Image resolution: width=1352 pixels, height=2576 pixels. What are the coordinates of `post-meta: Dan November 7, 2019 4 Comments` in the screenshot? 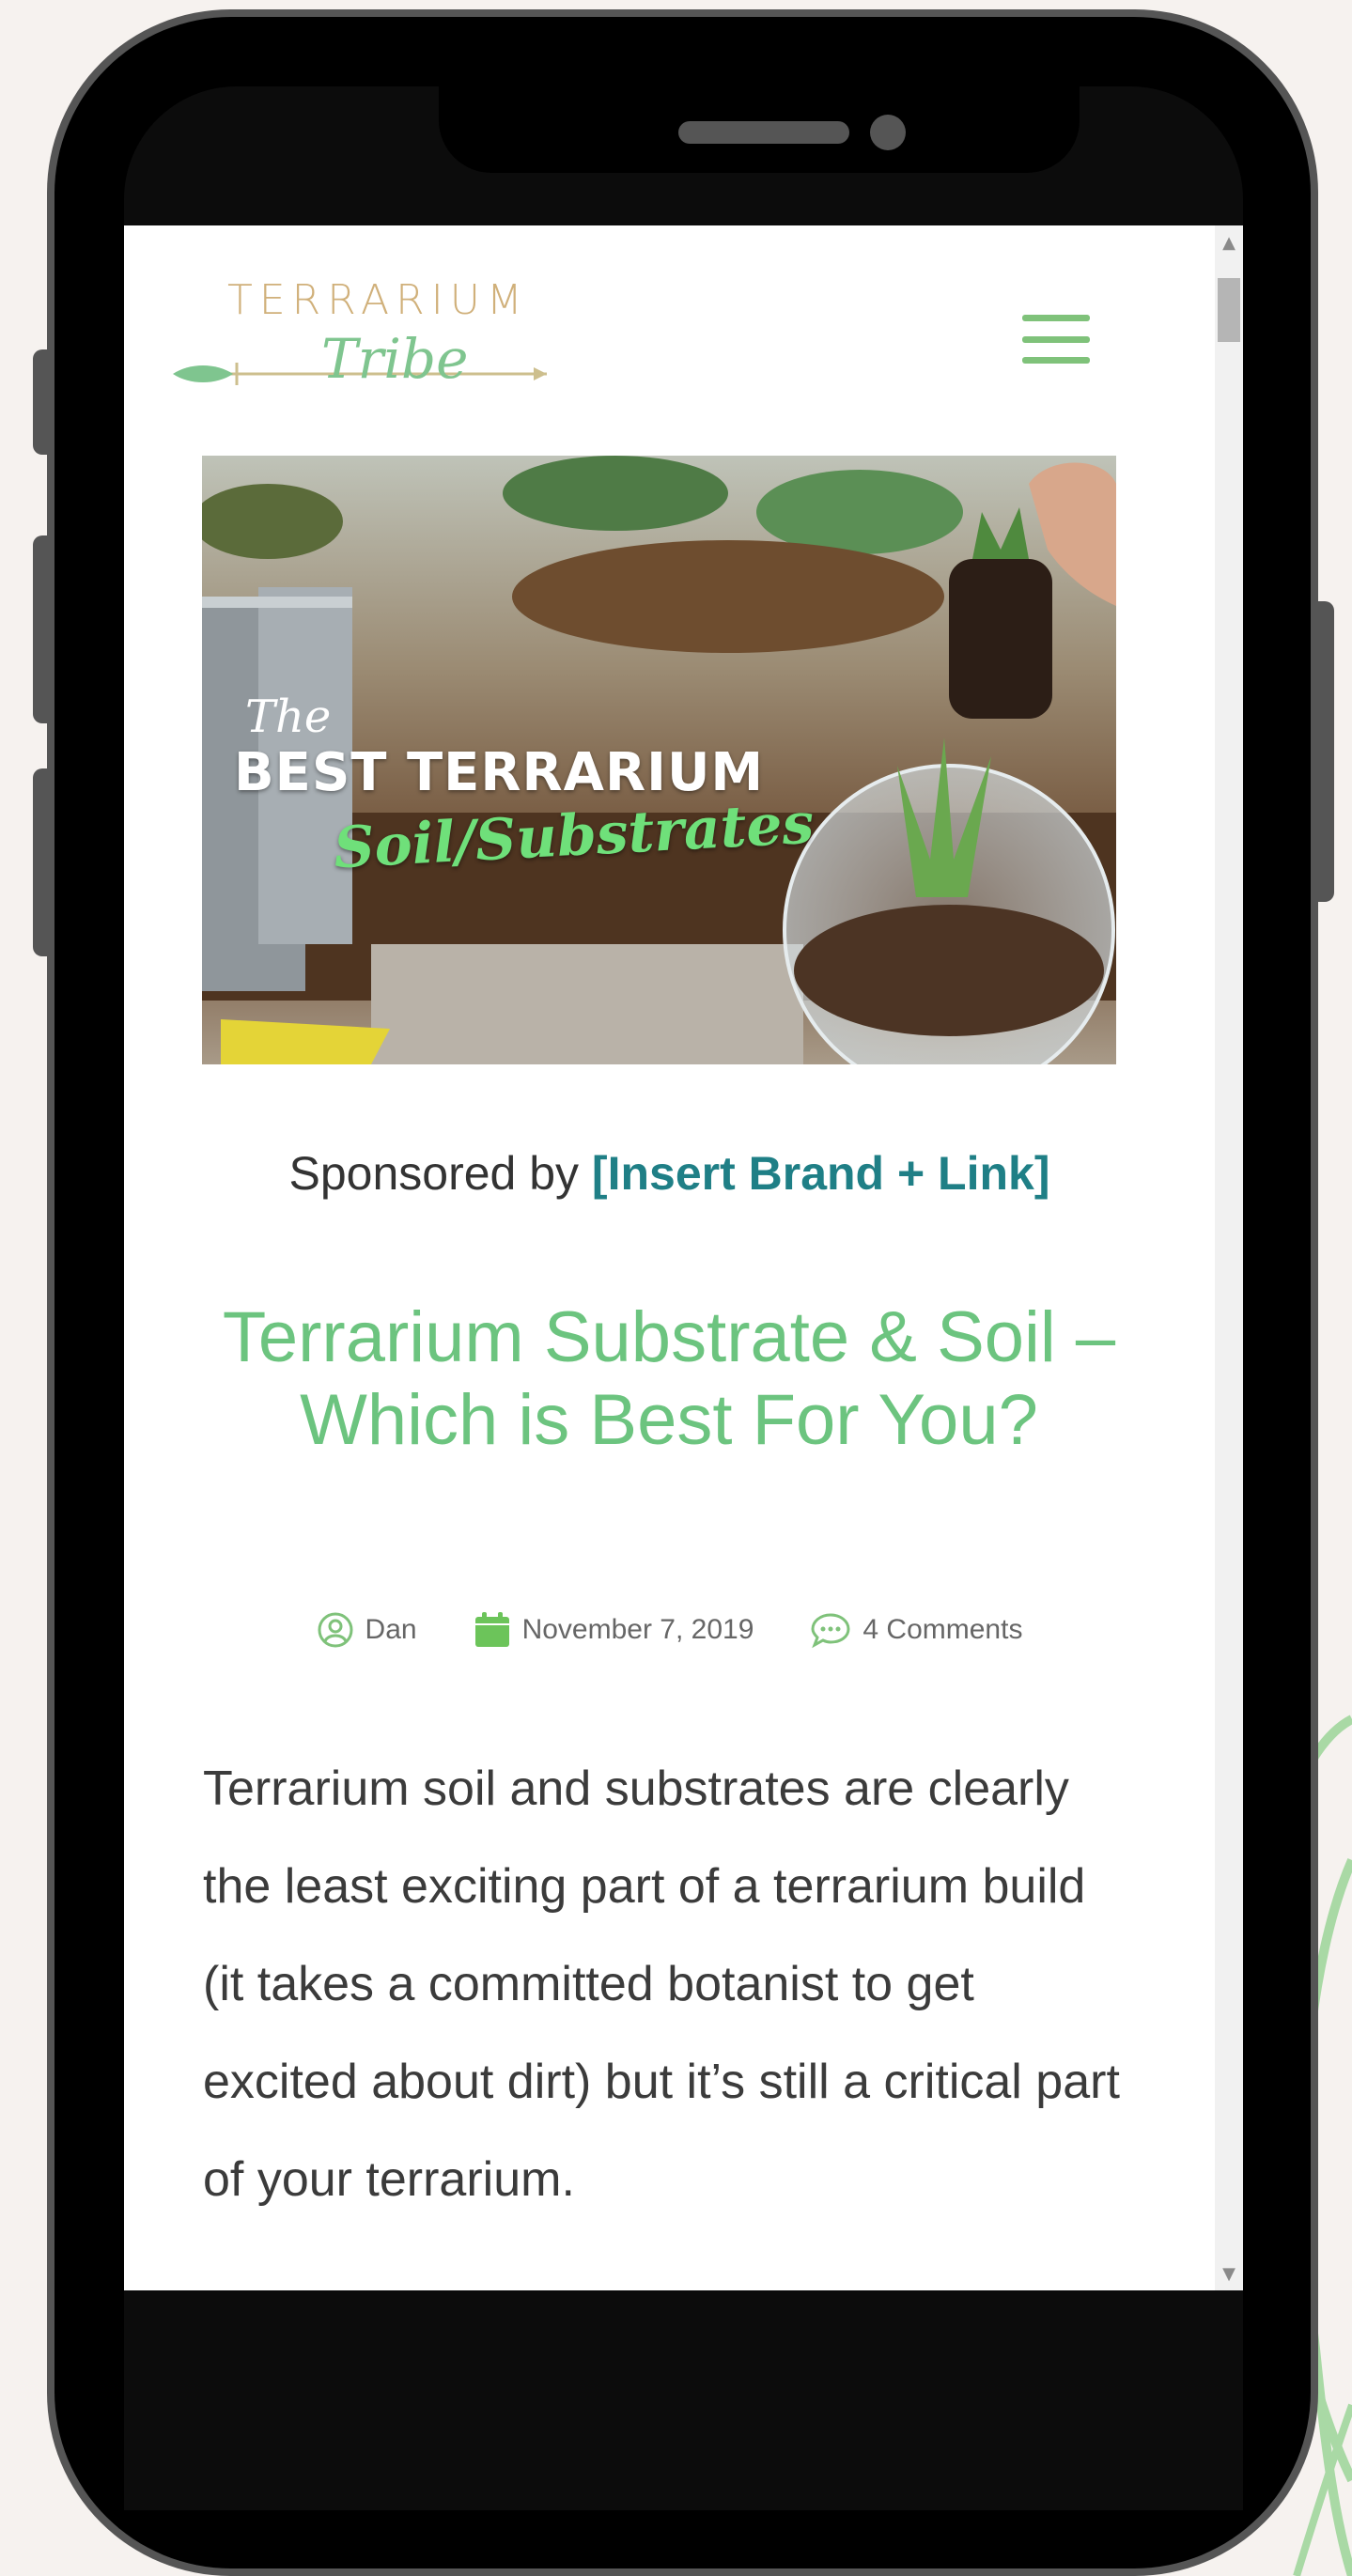 It's located at (670, 1629).